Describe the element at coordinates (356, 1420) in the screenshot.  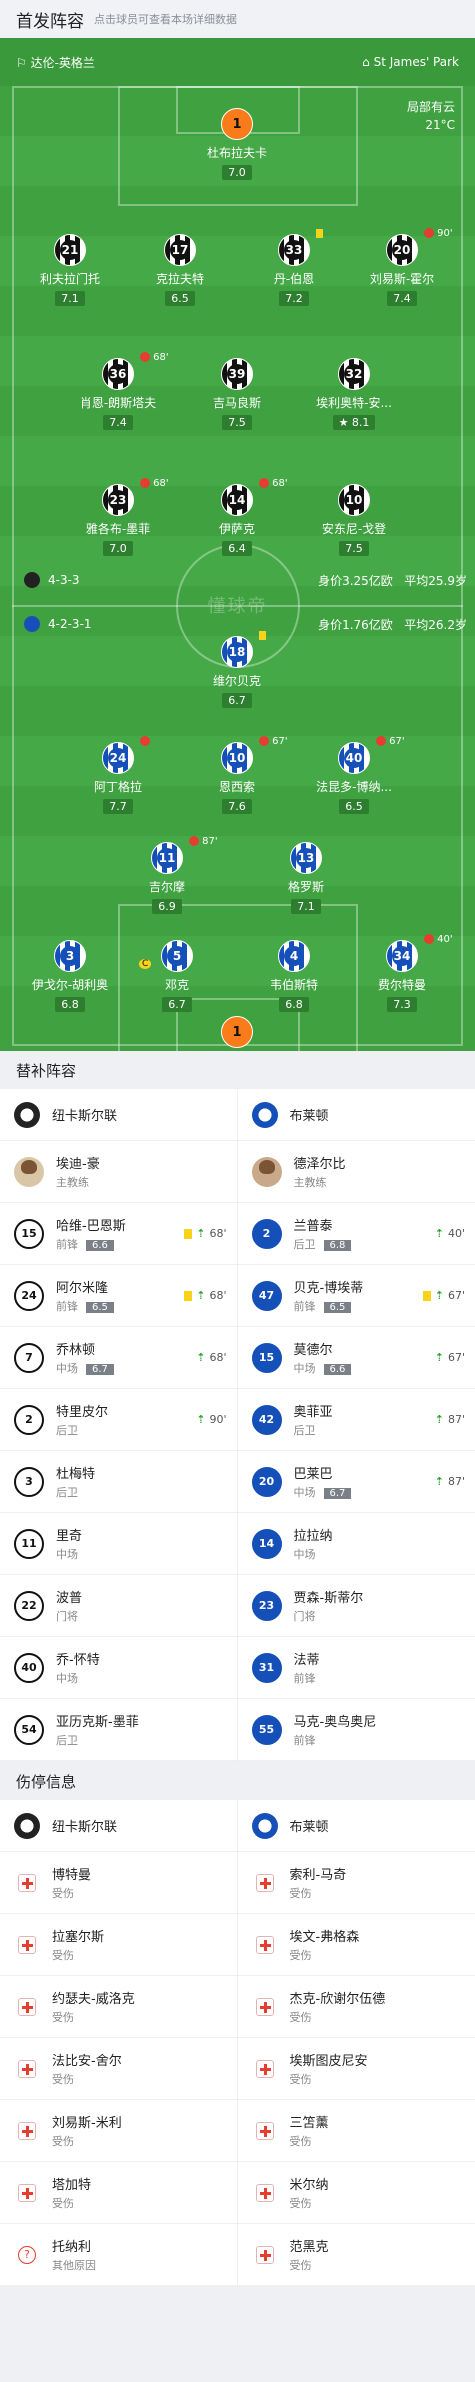
I see `sub-player-row: 42 奥菲亚 后卫 ⇡ 87'` at that location.